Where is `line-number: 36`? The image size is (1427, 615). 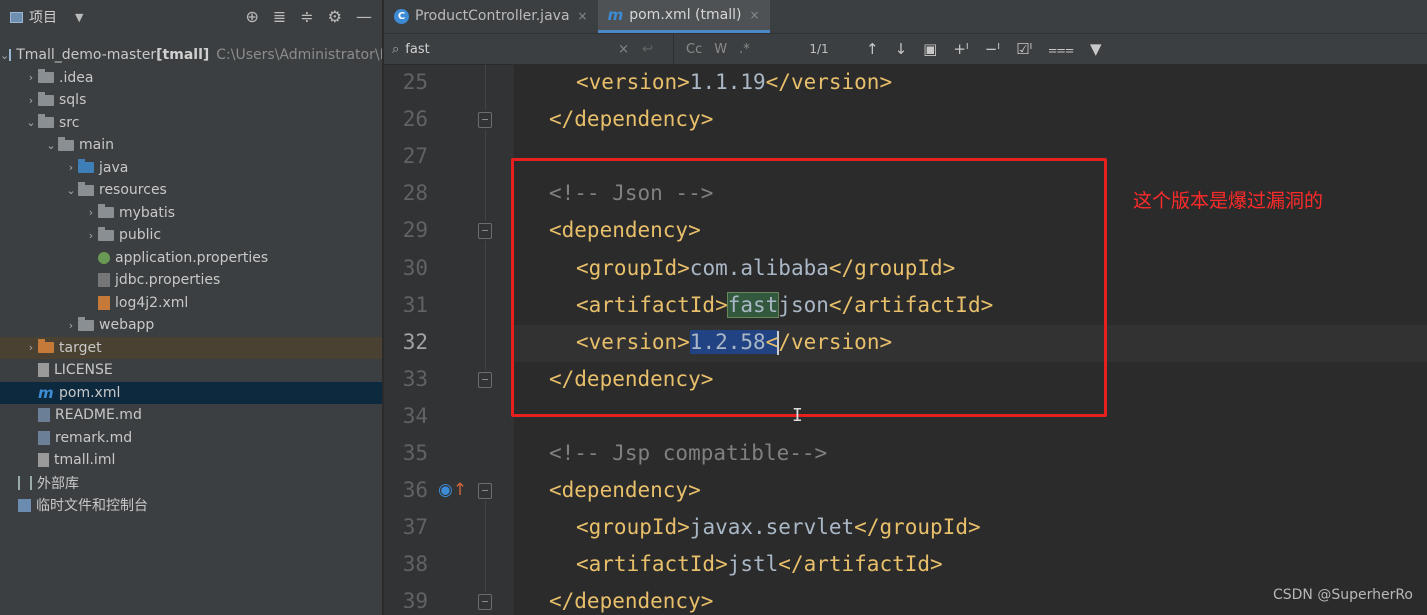 line-number: 36 is located at coordinates (415, 490).